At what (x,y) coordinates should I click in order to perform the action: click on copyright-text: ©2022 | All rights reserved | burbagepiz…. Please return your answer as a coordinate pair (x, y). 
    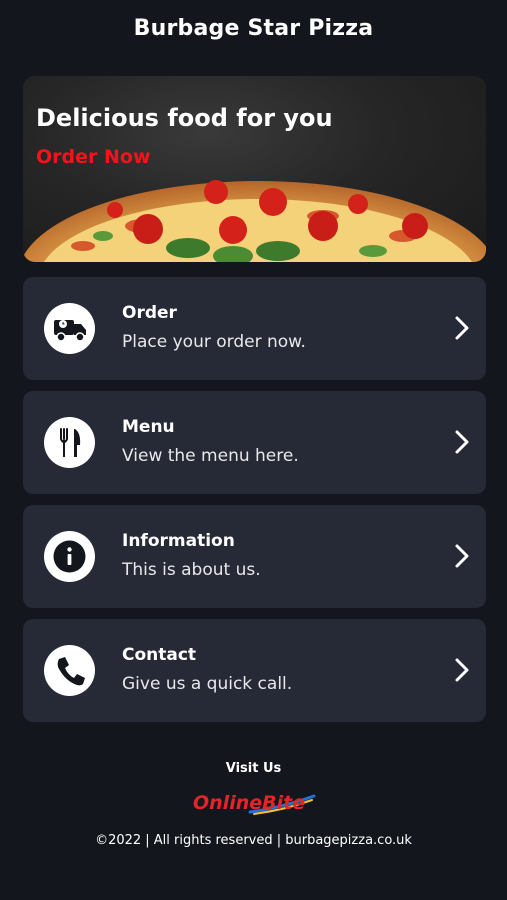
    Looking at the image, I should click on (253, 840).